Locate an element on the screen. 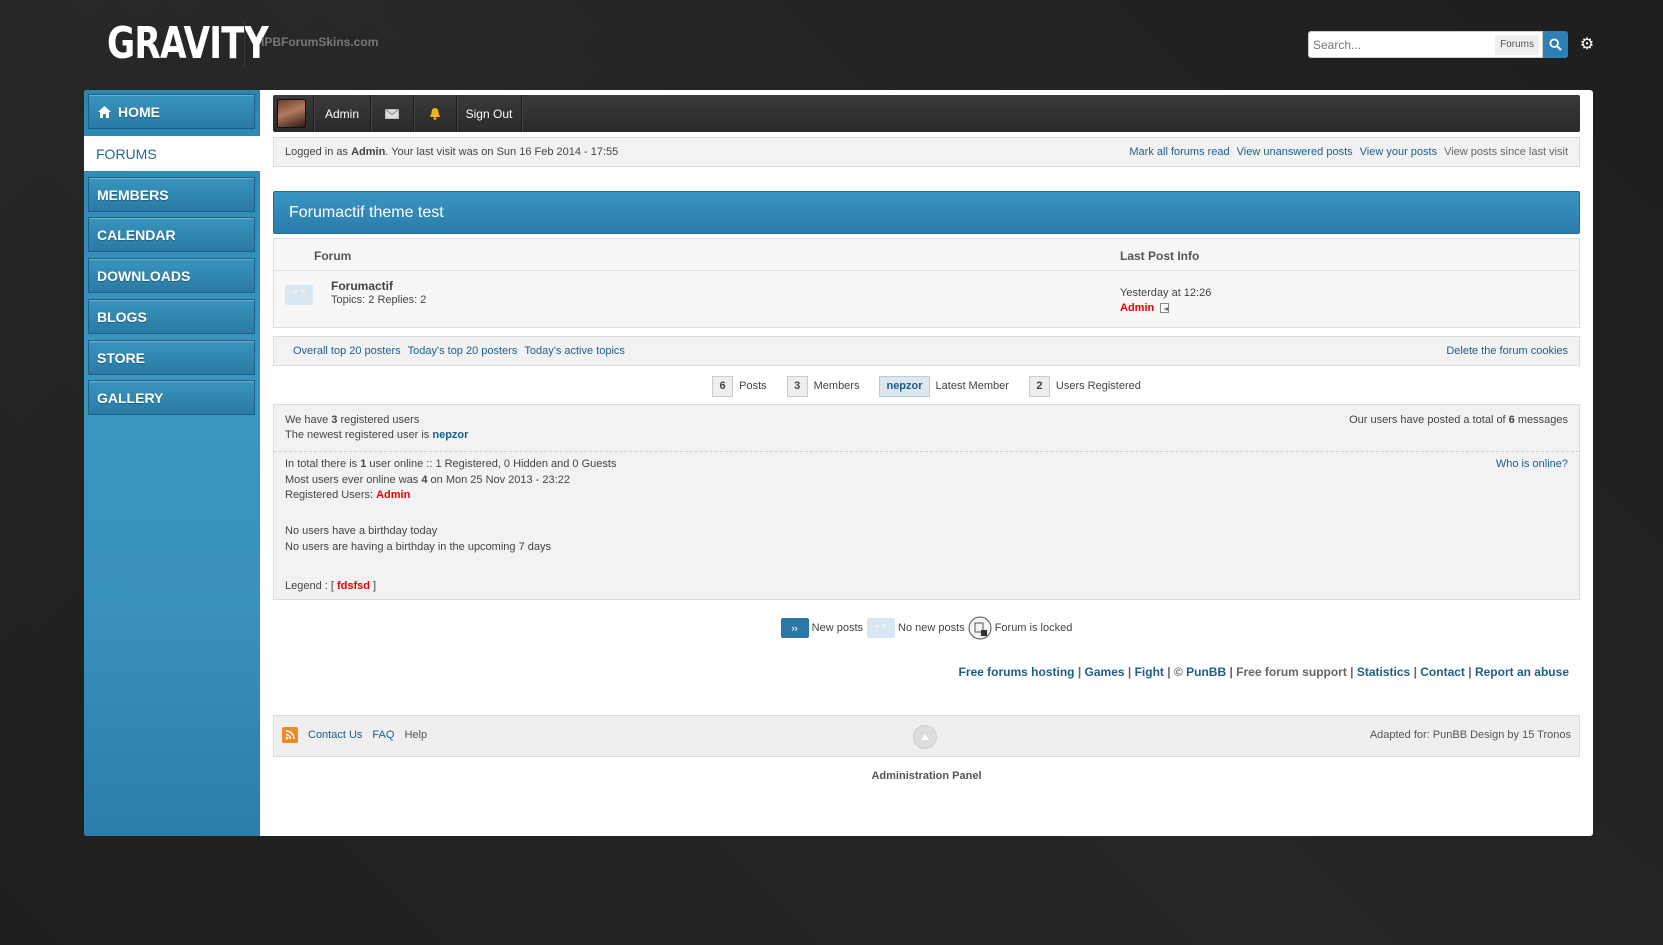 This screenshot has height=945, width=1663. search-button is located at coordinates (1555, 44).